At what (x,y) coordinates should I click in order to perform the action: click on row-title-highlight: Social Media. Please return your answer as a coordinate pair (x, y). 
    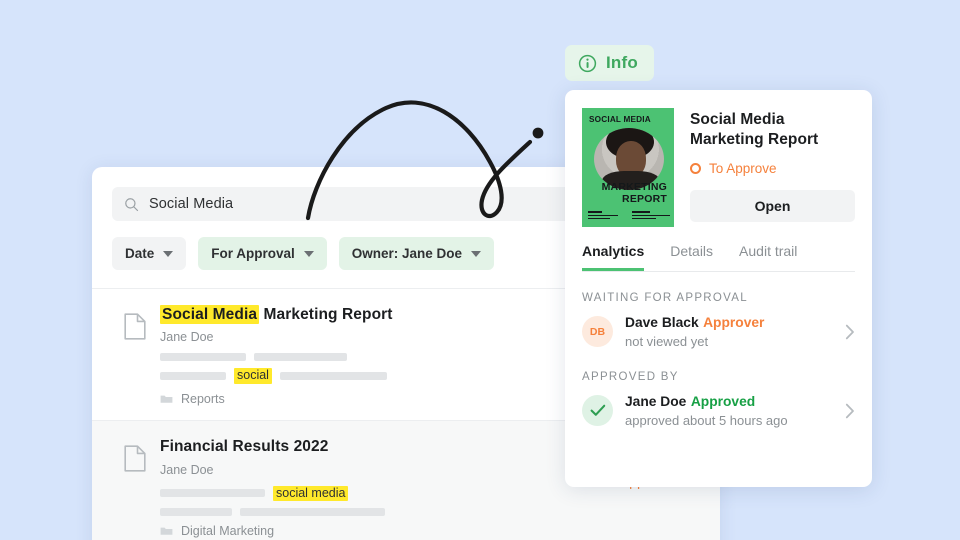
    Looking at the image, I should click on (210, 314).